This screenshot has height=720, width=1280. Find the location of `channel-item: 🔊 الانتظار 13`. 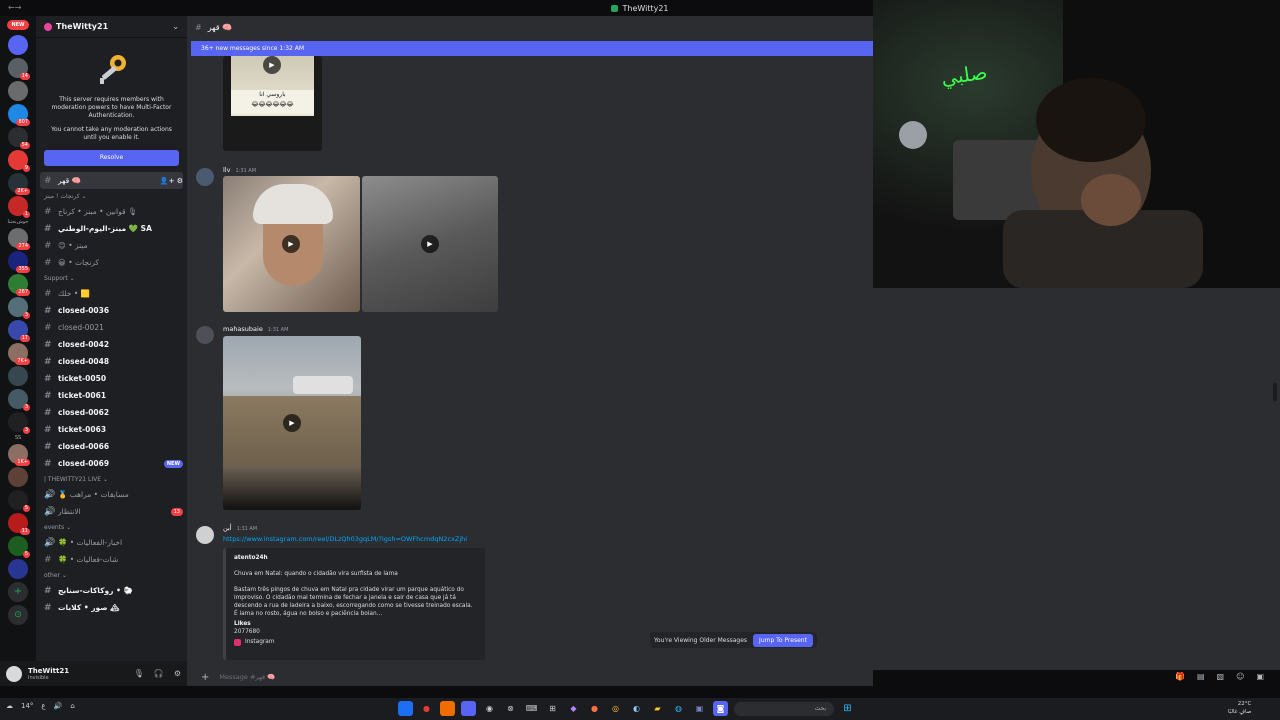

channel-item: 🔊 الانتظار 13 is located at coordinates (111, 511).